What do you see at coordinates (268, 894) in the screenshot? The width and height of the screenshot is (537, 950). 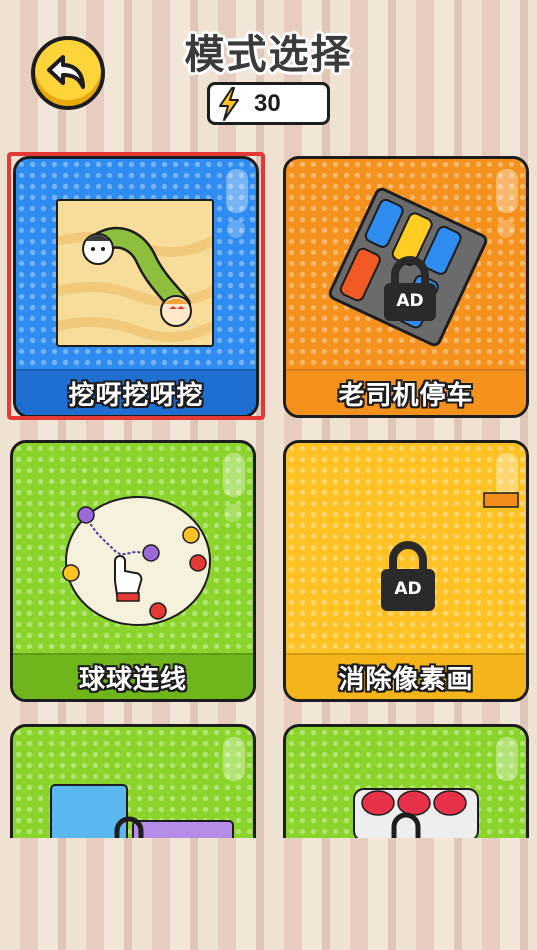 I see `bottom-background` at bounding box center [268, 894].